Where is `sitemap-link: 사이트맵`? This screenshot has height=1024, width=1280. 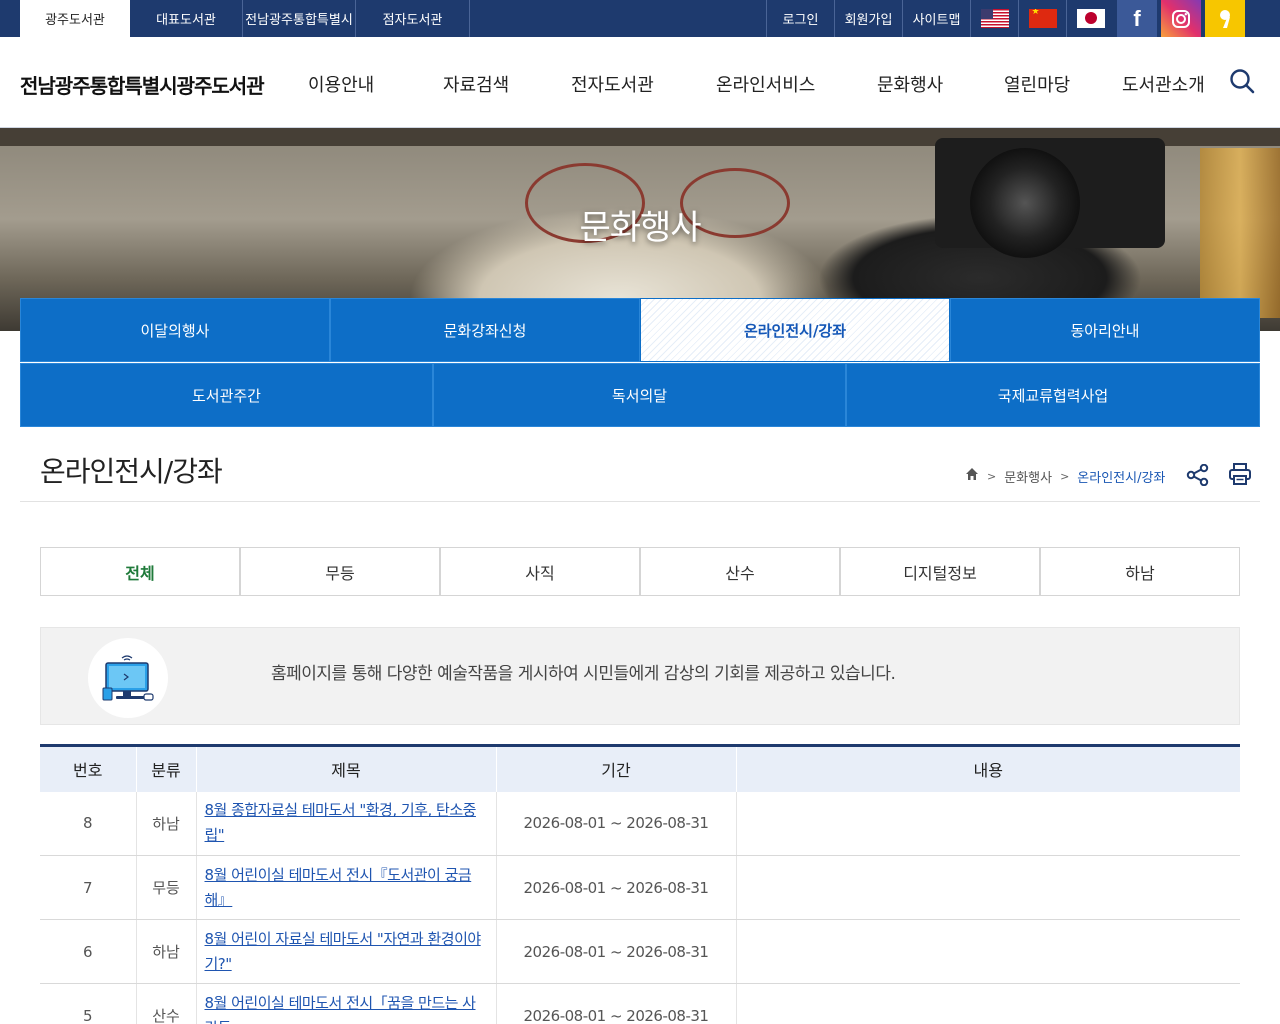
sitemap-link: 사이트맵 is located at coordinates (936, 18).